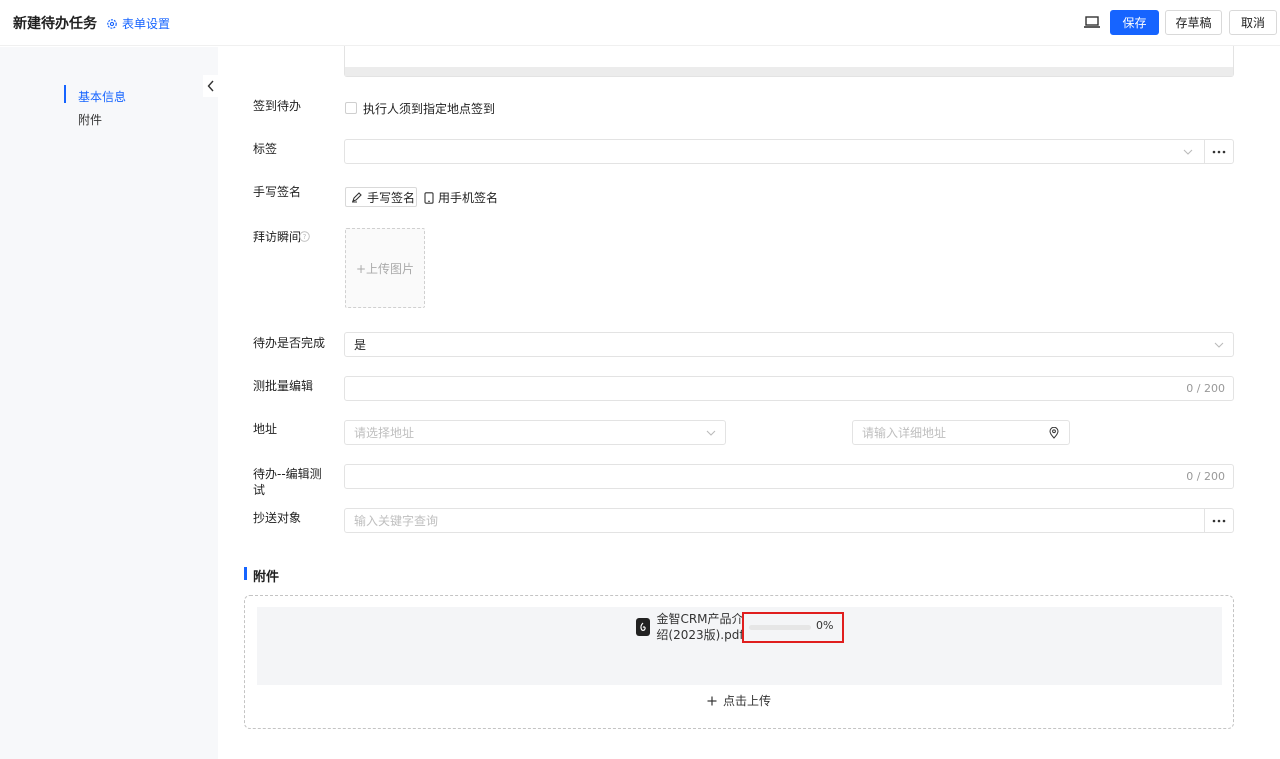  Describe the element at coordinates (904, 433) in the screenshot. I see `address-detail-placeholder: 请输入详细地址` at that location.